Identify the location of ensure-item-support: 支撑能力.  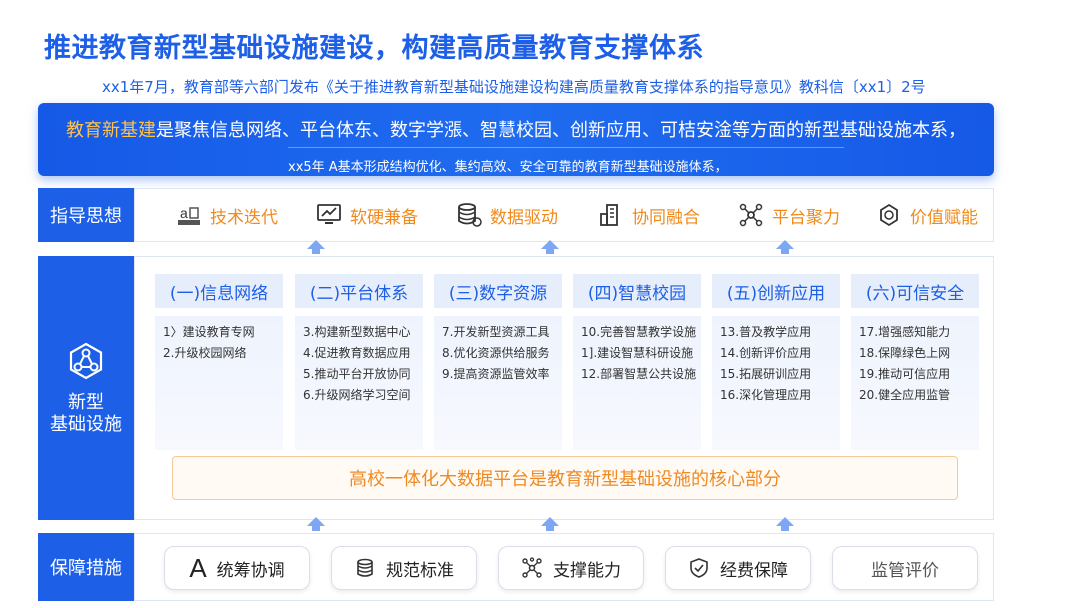
(571, 568).